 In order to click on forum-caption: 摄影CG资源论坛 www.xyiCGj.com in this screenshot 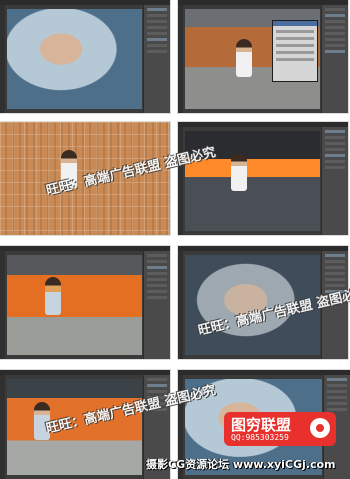, I will do `click(241, 464)`.